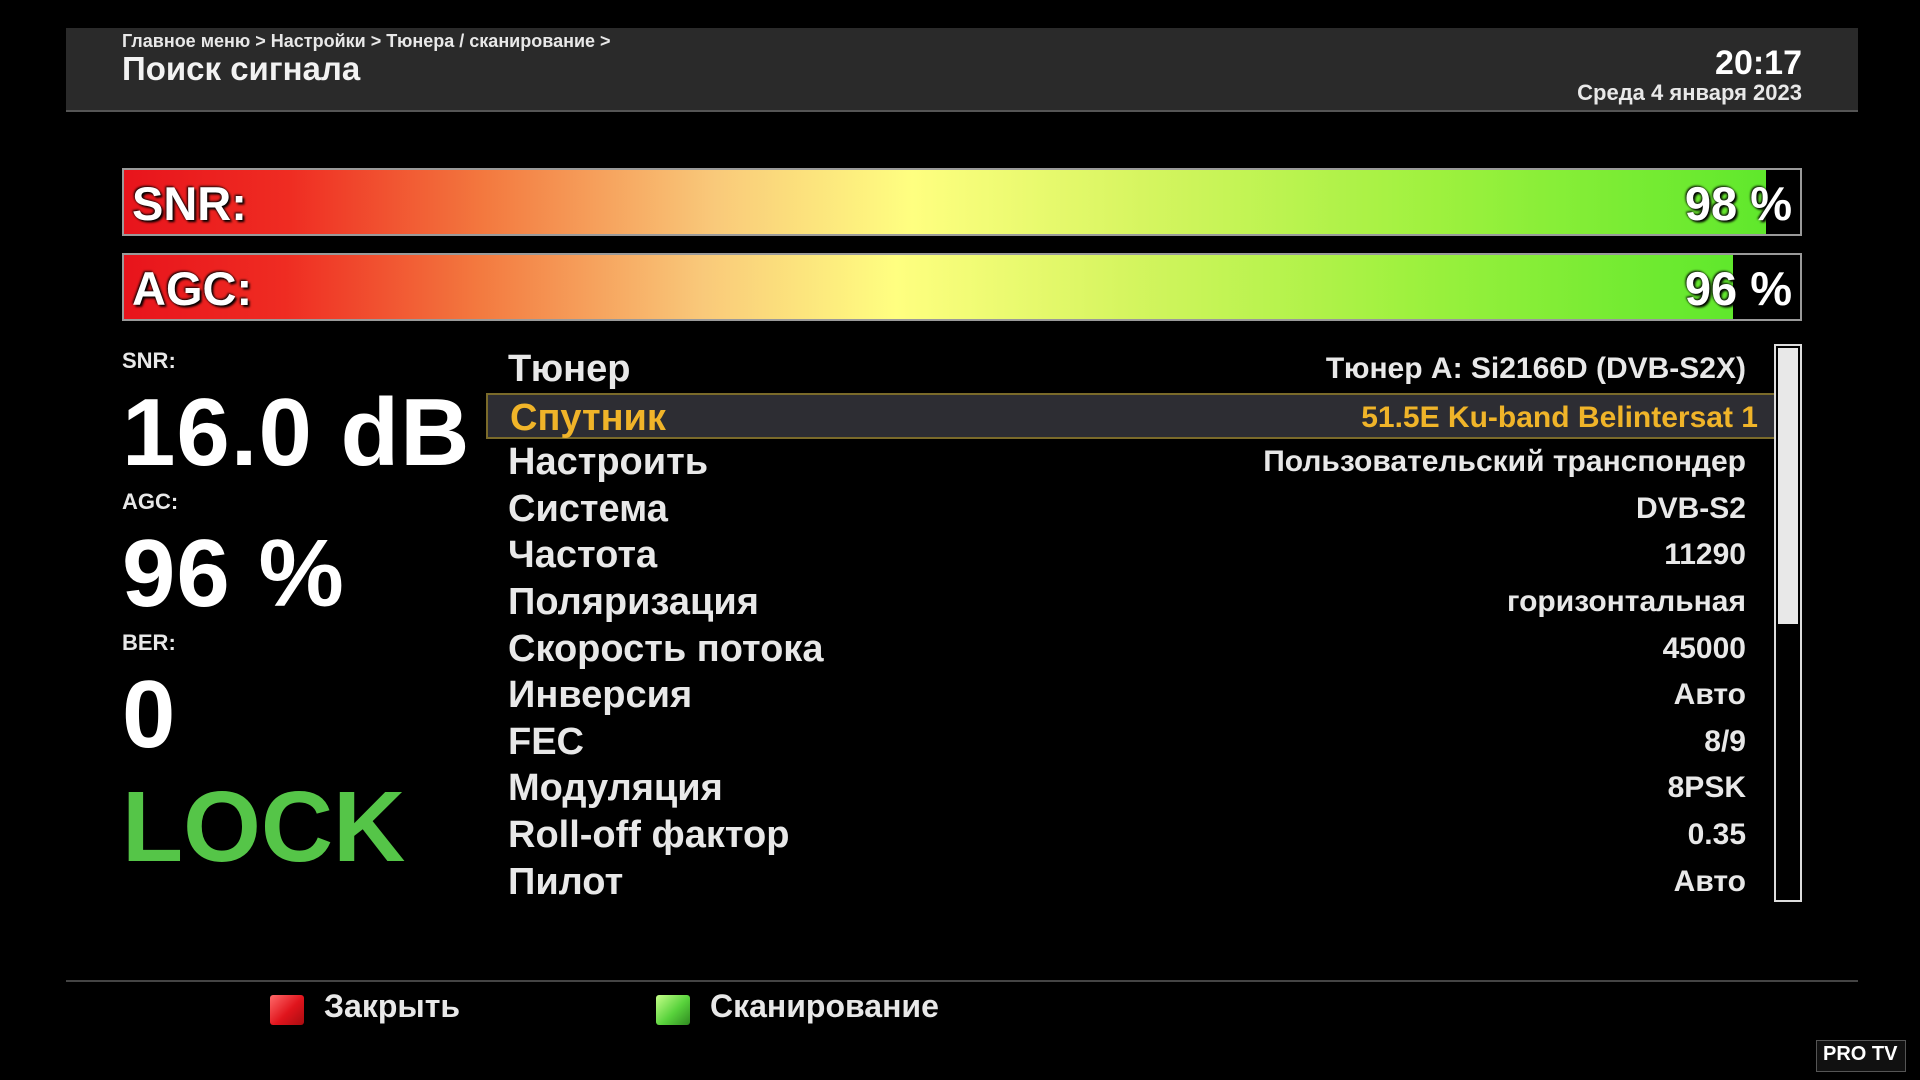  What do you see at coordinates (1126, 788) in the screenshot?
I see `setting-row-modulation: Модуляция 8PSK` at bounding box center [1126, 788].